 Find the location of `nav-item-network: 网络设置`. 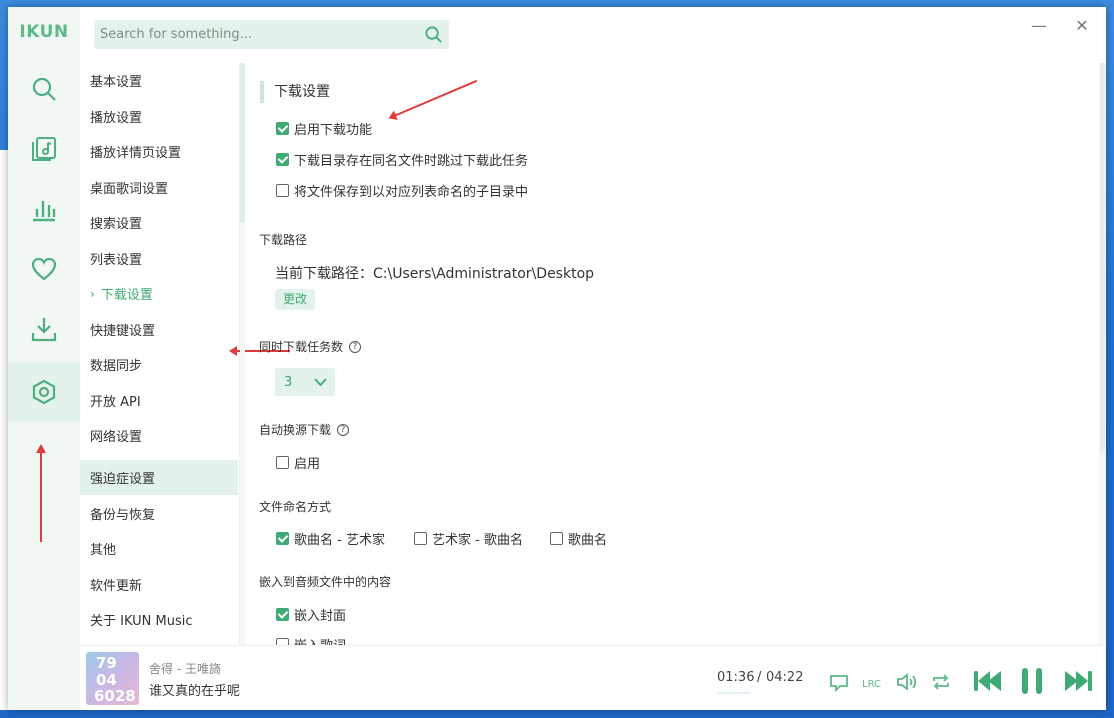

nav-item-network: 网络设置 is located at coordinates (159, 435).